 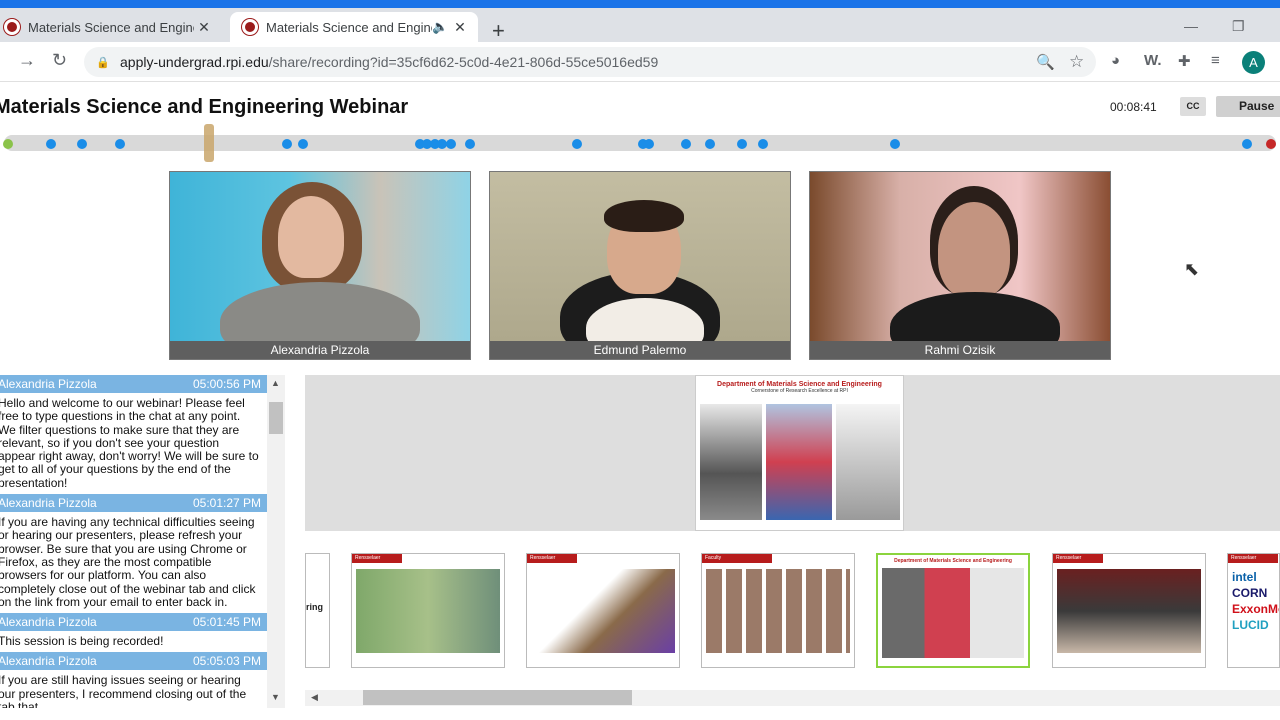 I want to click on chat-message-header: Alexandria Pizzola 05:00:56 PM, so click(x=142, y=384).